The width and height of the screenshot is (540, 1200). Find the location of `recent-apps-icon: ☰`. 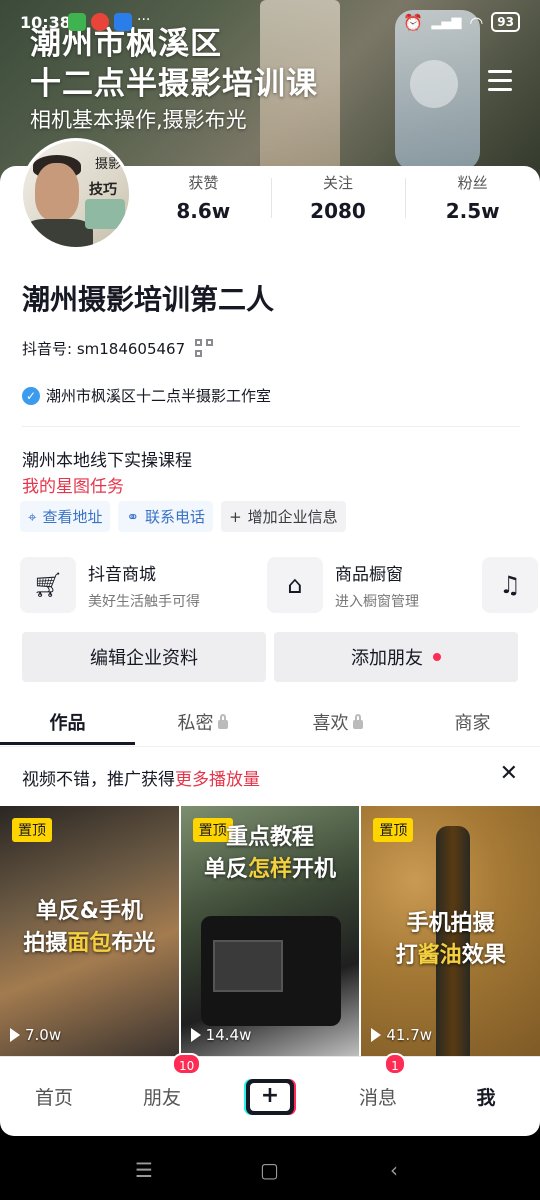

recent-apps-icon: ☰ is located at coordinates (144, 1170).